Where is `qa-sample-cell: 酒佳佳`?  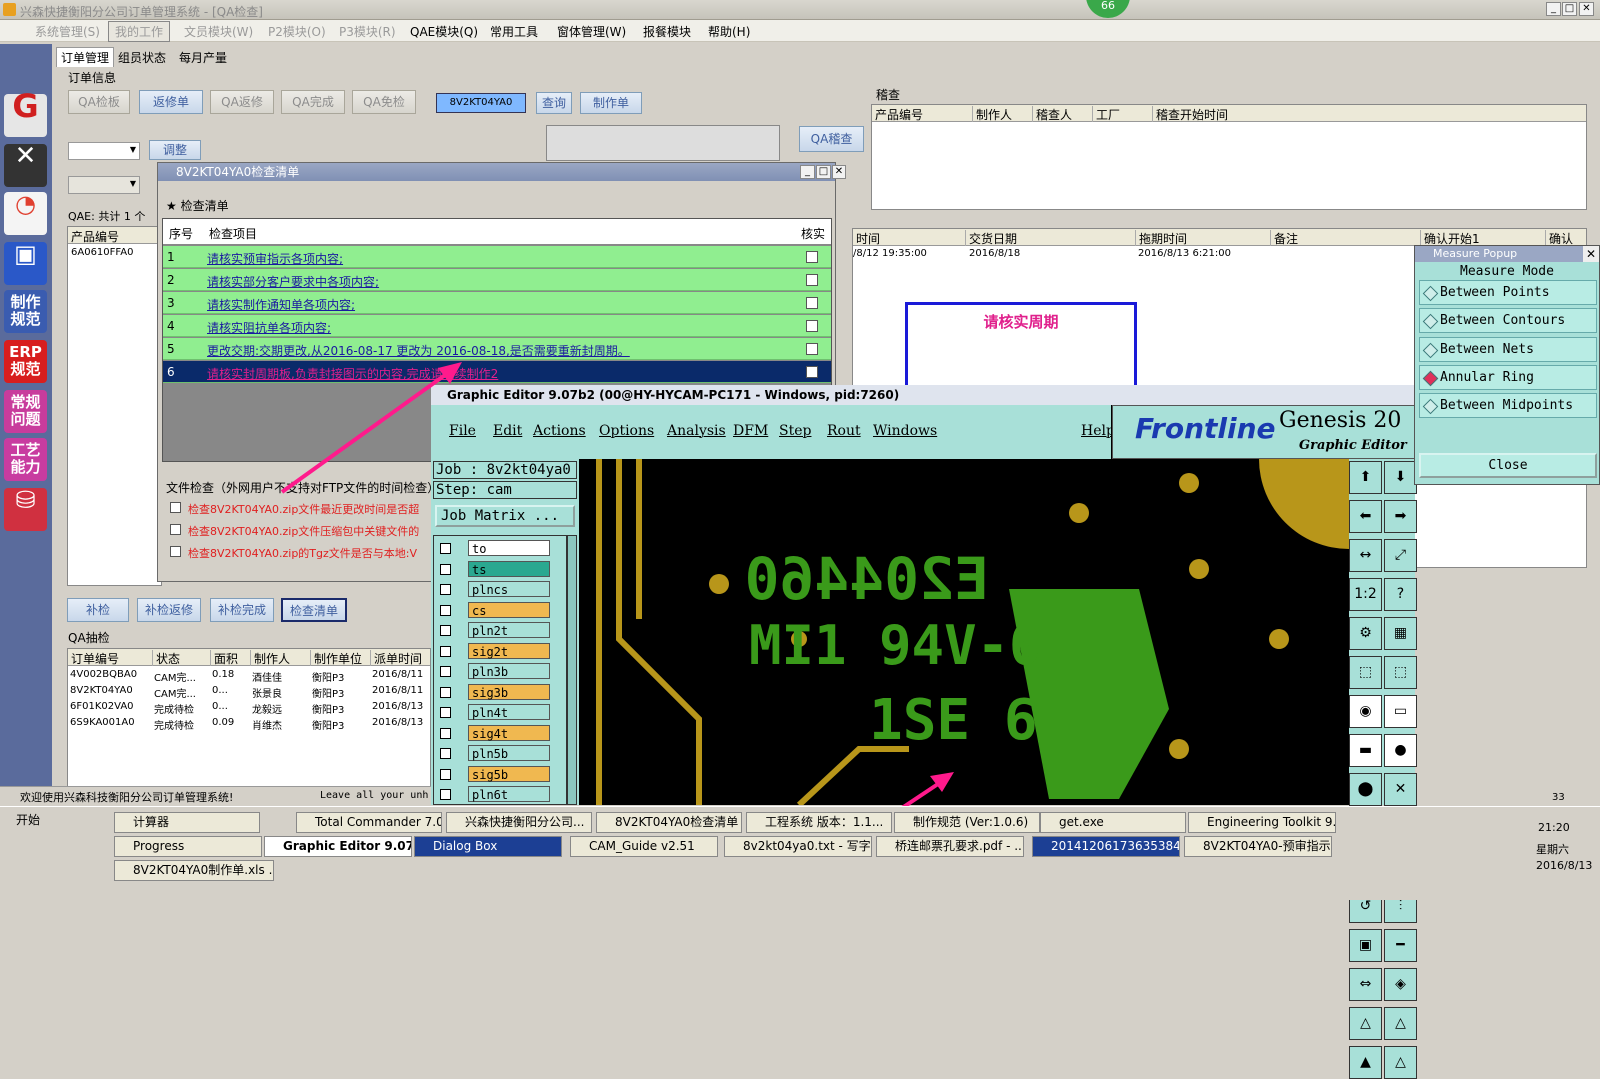 qa-sample-cell: 酒佳佳 is located at coordinates (267, 676).